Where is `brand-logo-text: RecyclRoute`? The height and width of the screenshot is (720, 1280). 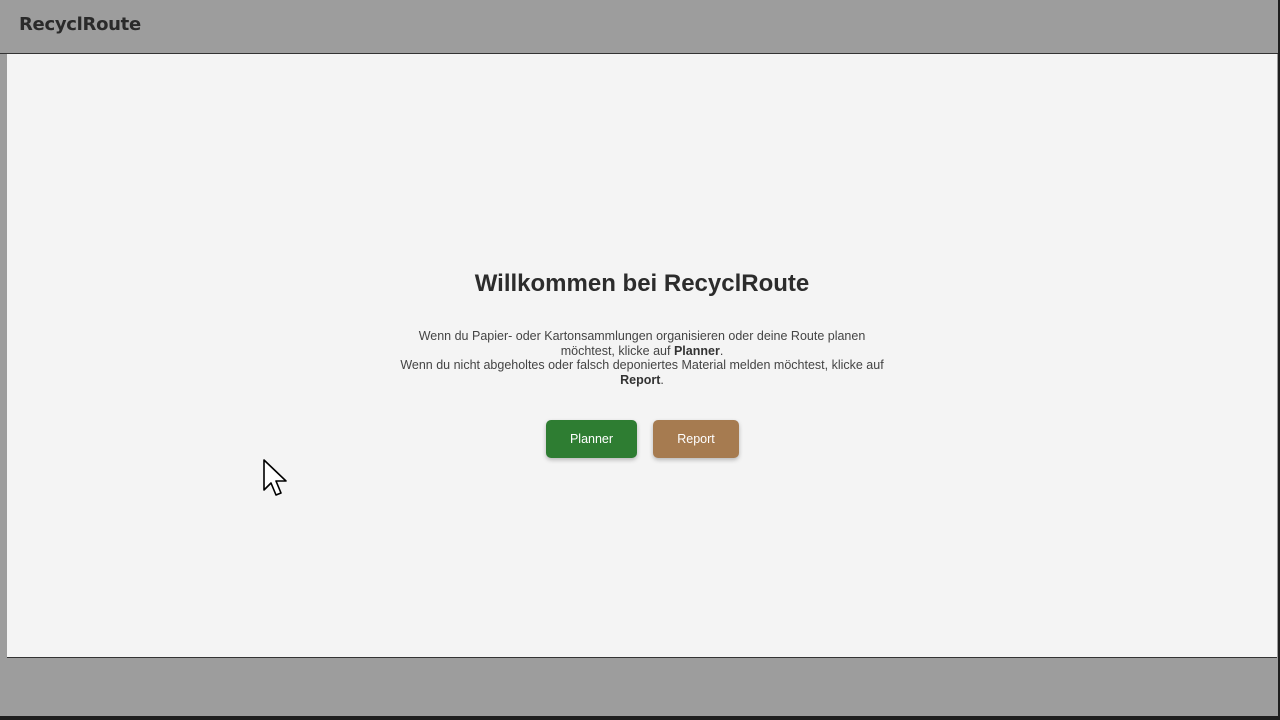
brand-logo-text: RecyclRoute is located at coordinates (80, 24).